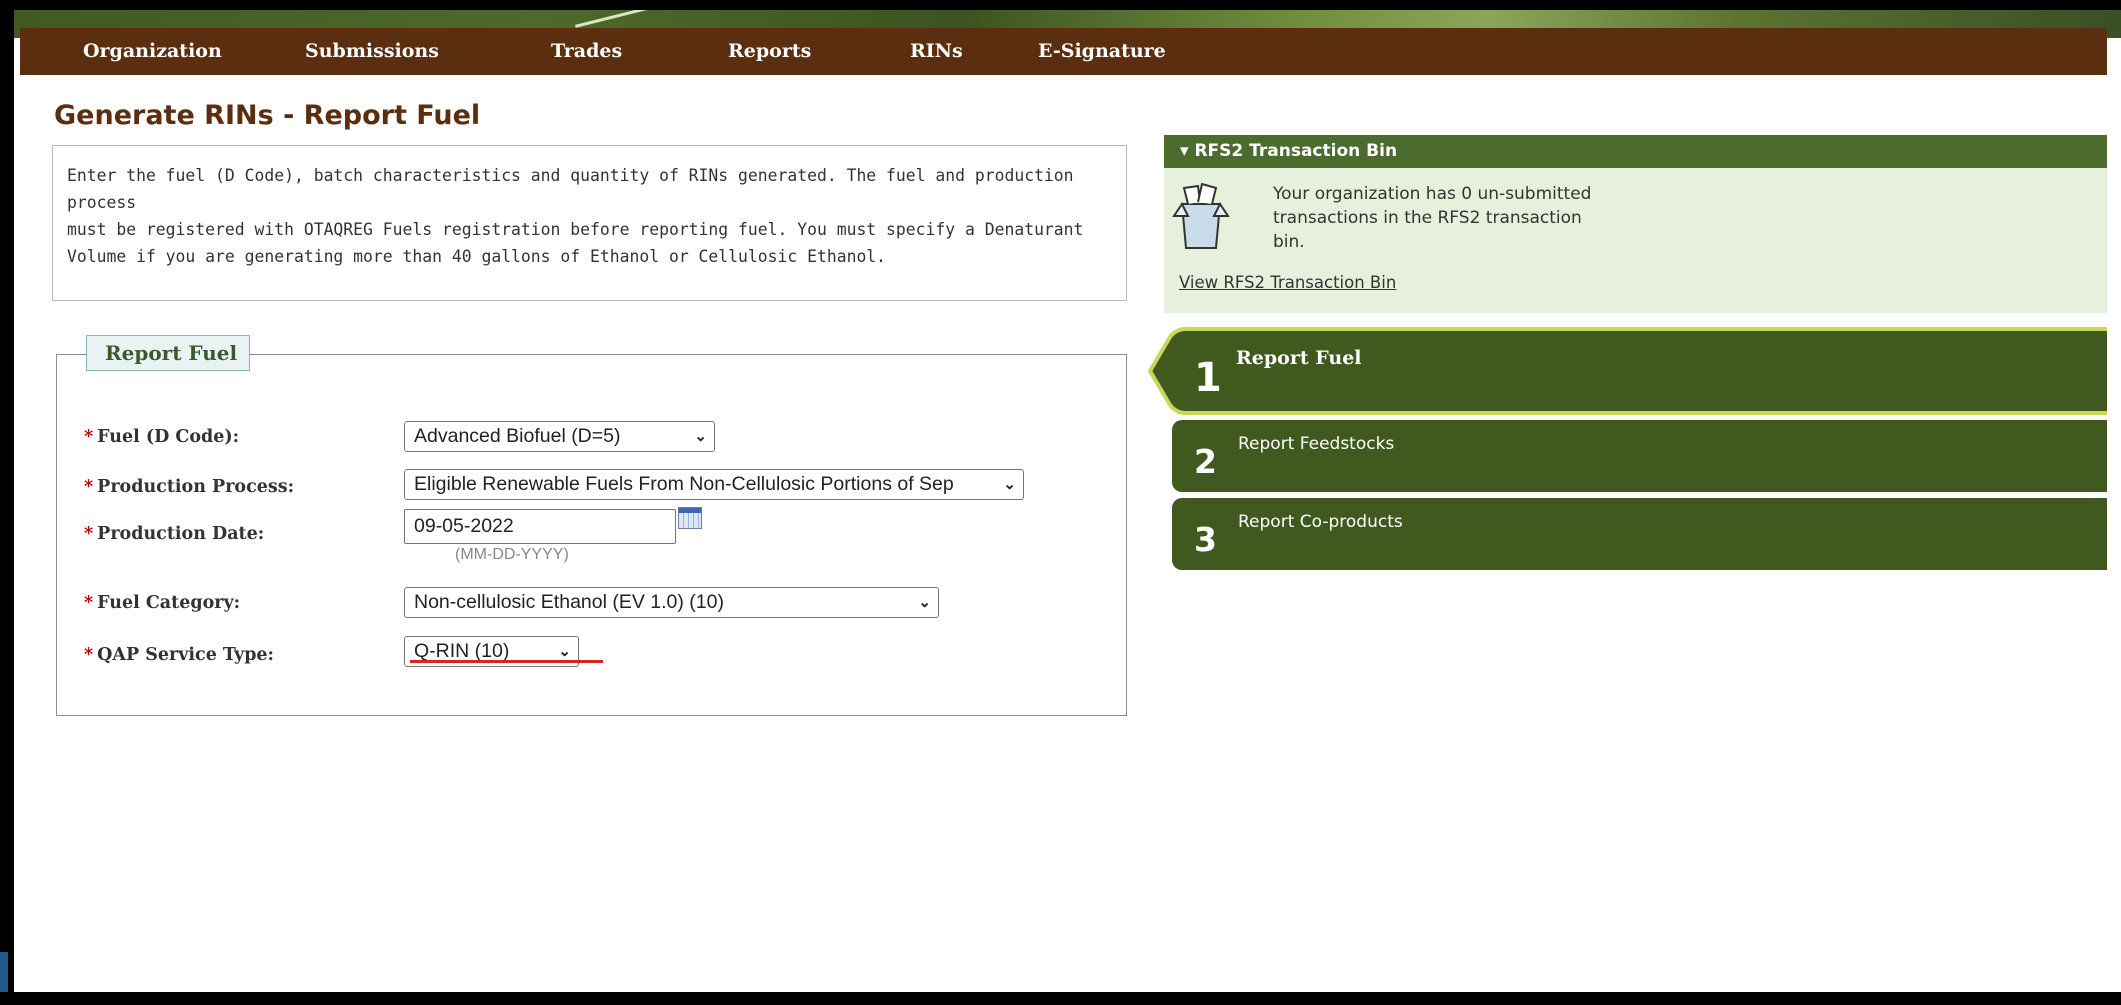 The width and height of the screenshot is (2121, 1005). I want to click on step-label: Report Fuel, so click(1299, 358).